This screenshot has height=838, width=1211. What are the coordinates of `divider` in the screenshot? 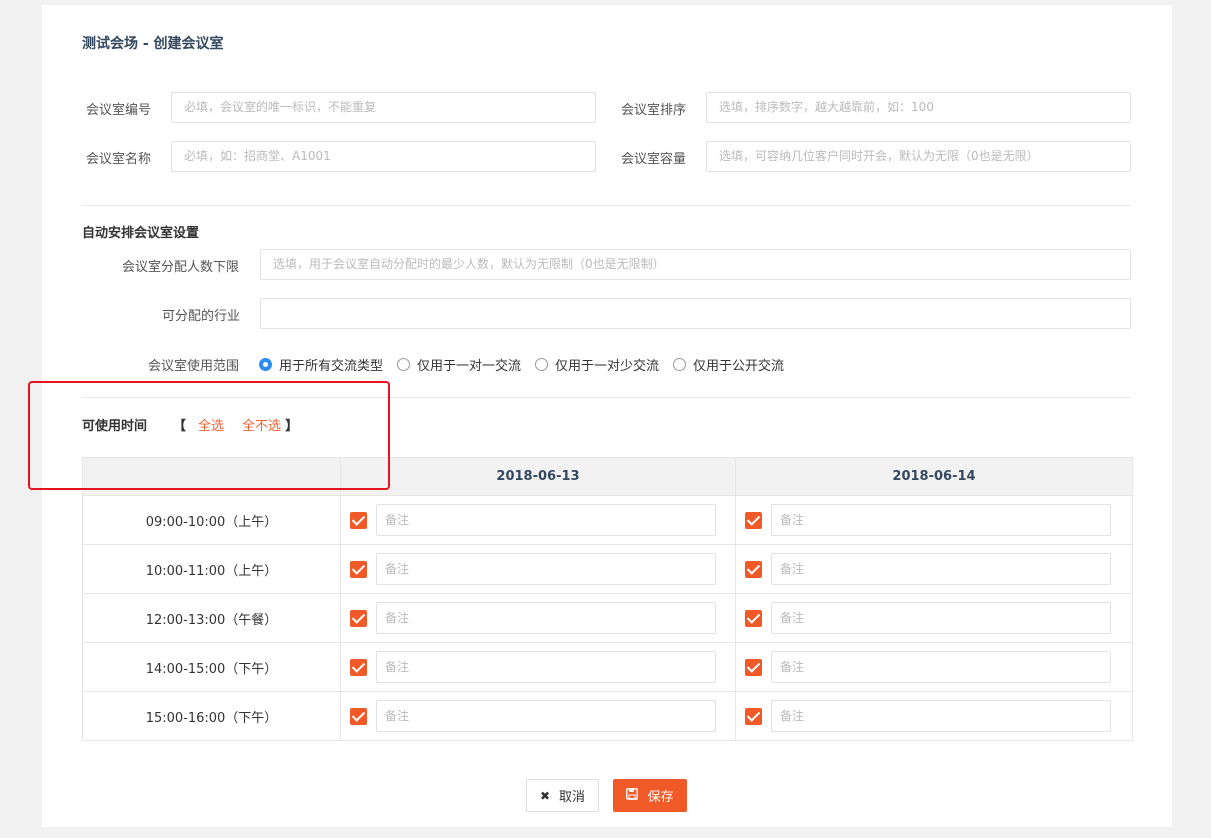 It's located at (606, 205).